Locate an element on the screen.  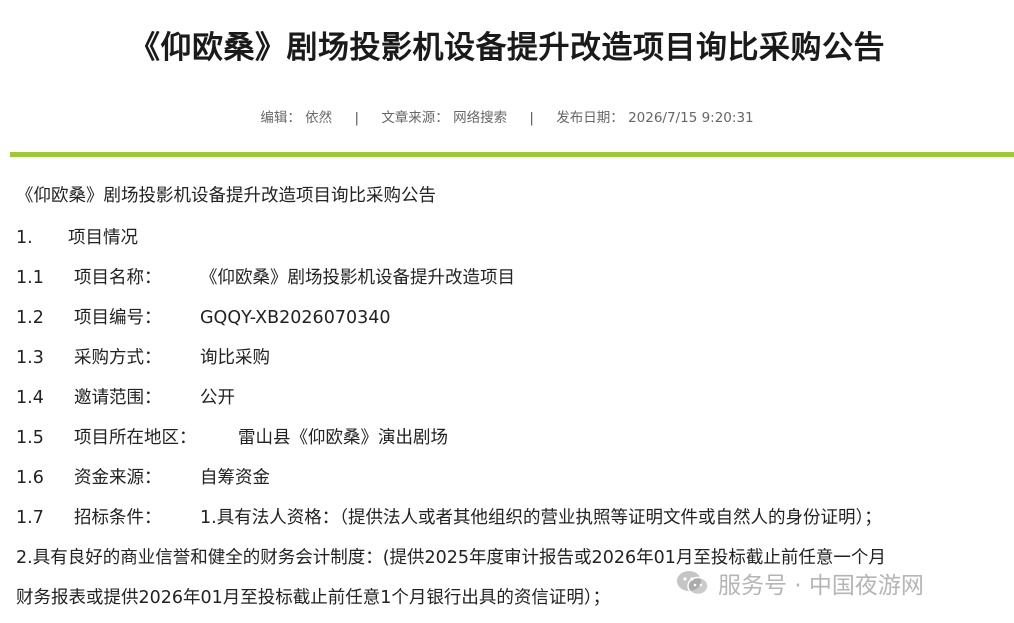
item-number: 1.4 is located at coordinates (30, 398).